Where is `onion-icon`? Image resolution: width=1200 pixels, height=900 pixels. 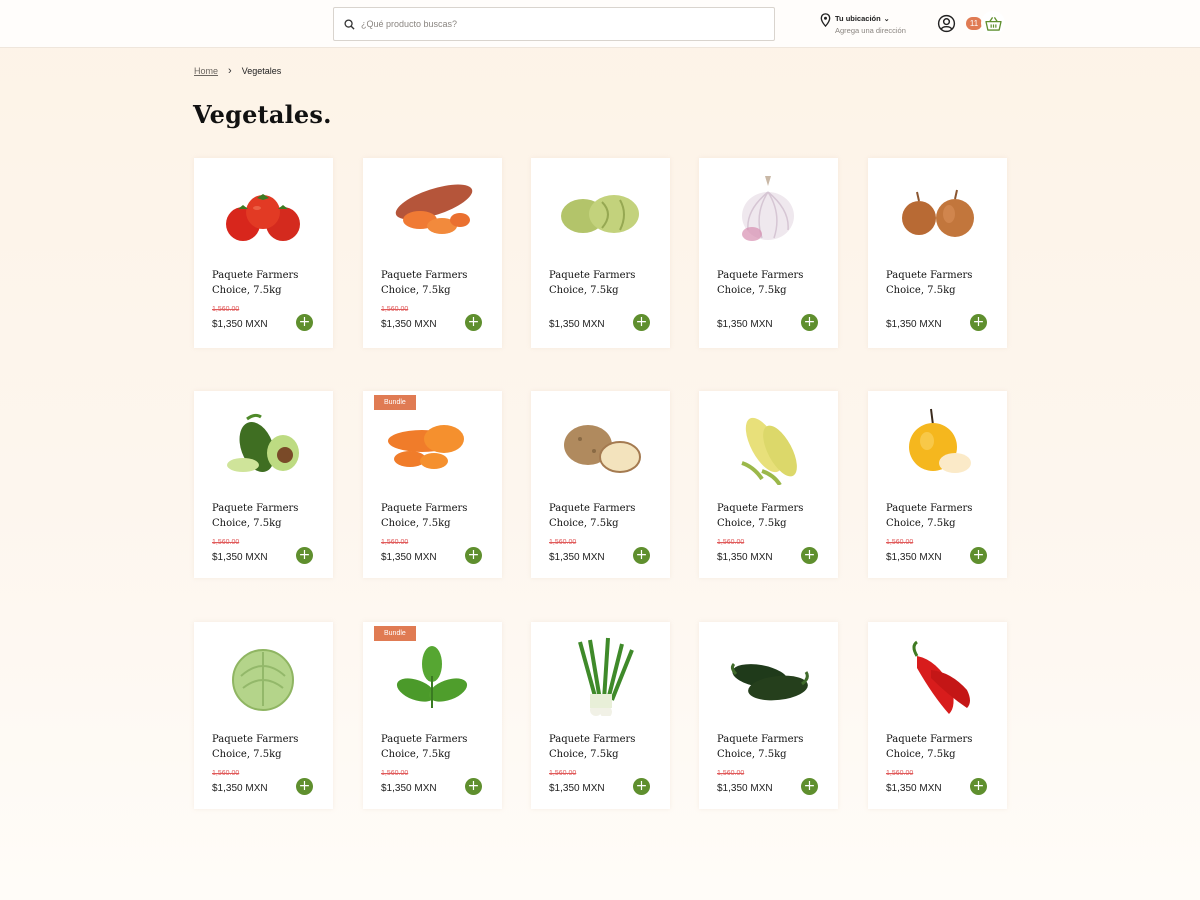
onion-icon is located at coordinates (938, 213).